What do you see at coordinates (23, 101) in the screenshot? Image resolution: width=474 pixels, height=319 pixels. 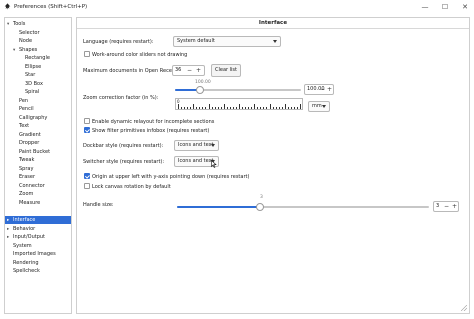 I see `tree-item-pen: Pen` at bounding box center [23, 101].